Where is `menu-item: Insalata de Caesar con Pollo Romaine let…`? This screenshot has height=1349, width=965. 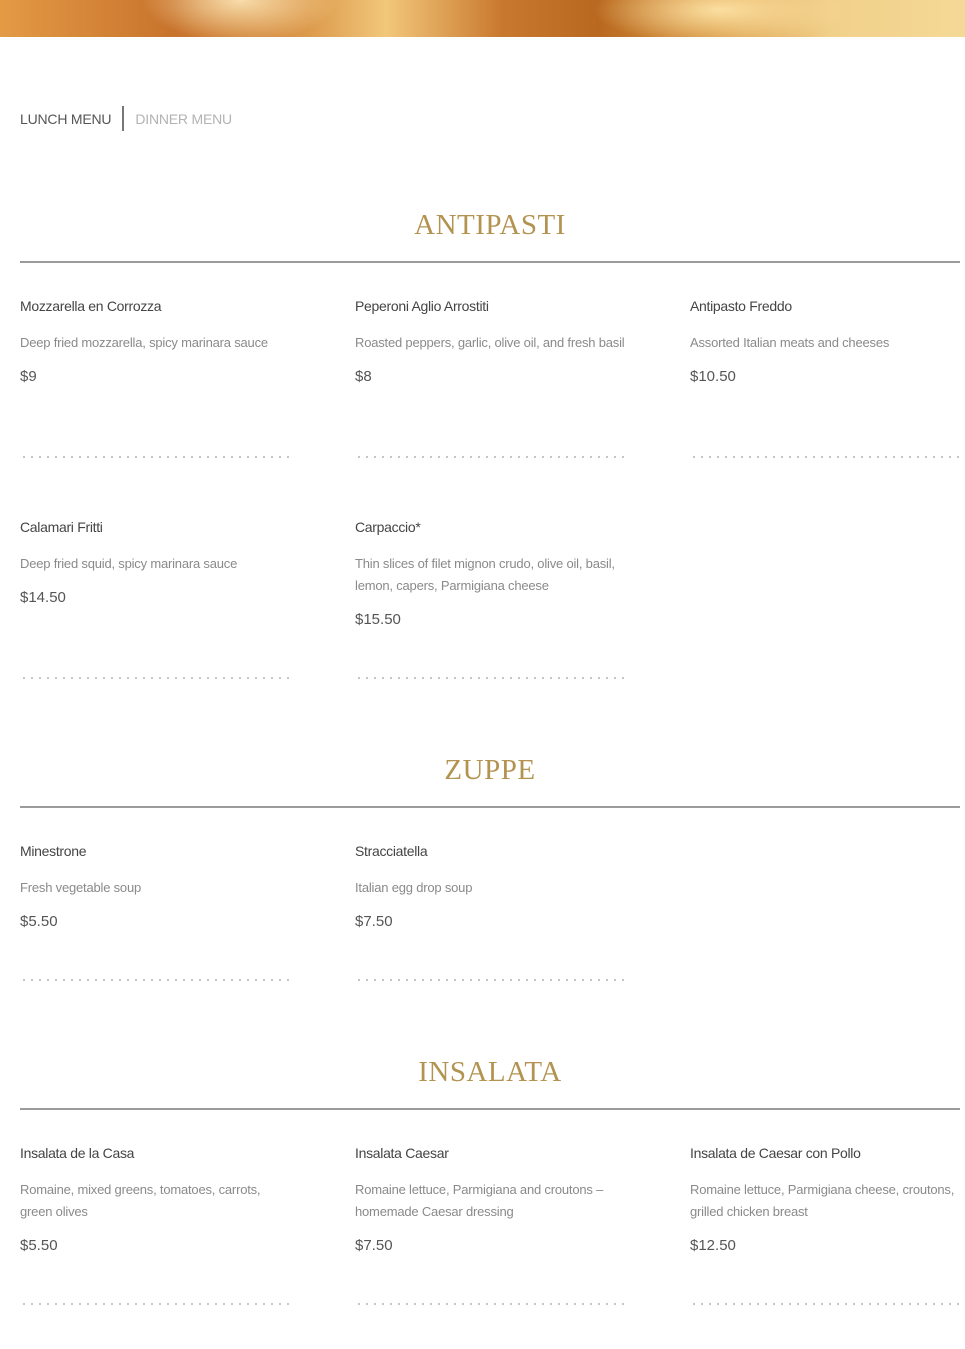
menu-item: Insalata de Caesar con Pollo Romaine let… is located at coordinates (826, 1200).